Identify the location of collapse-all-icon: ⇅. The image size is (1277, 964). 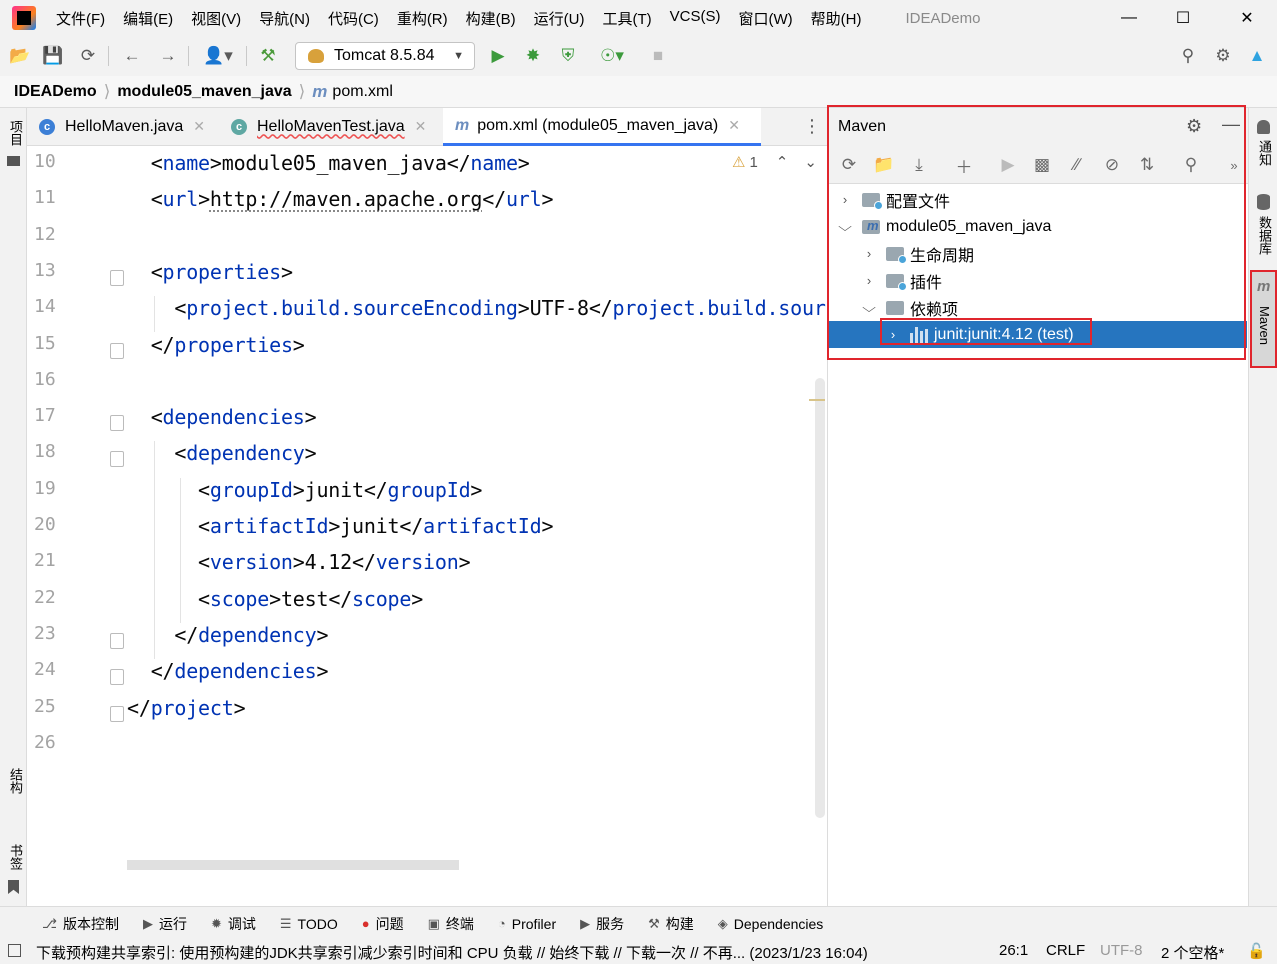
(1147, 165).